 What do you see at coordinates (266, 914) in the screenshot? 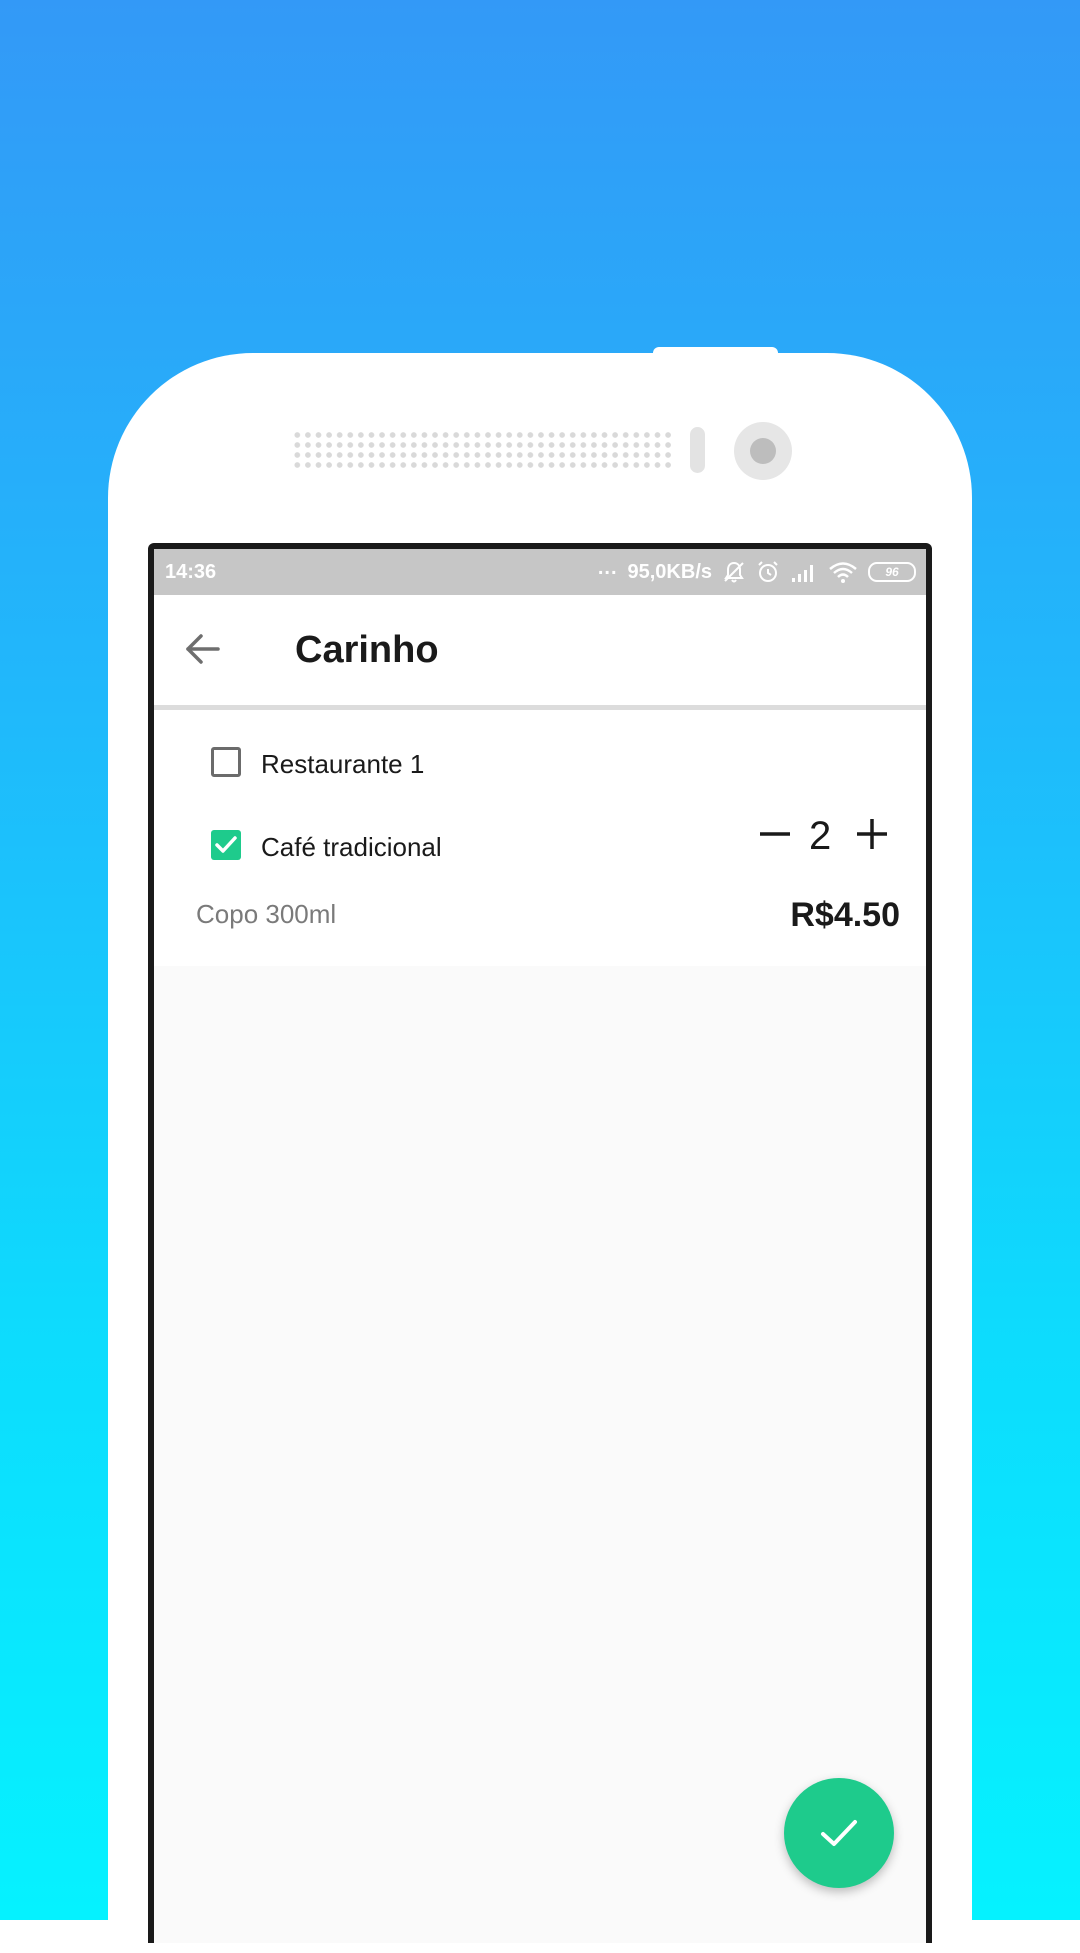
I see `item-description: Copo 300ml` at bounding box center [266, 914].